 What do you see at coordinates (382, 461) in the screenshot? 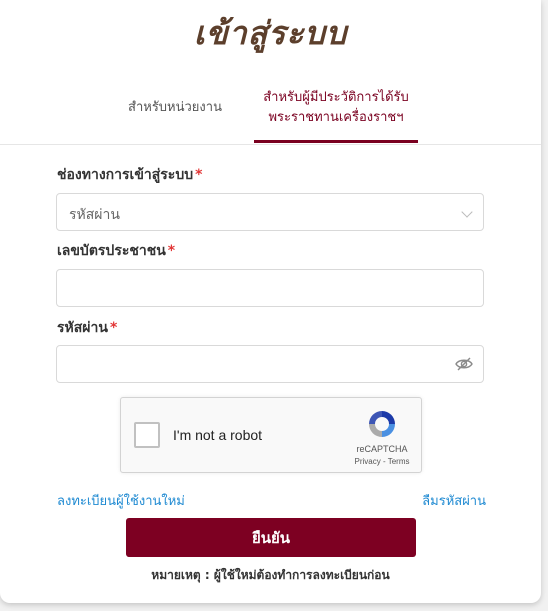
I see `recaptcha-terms-link: Privacy - Terms` at bounding box center [382, 461].